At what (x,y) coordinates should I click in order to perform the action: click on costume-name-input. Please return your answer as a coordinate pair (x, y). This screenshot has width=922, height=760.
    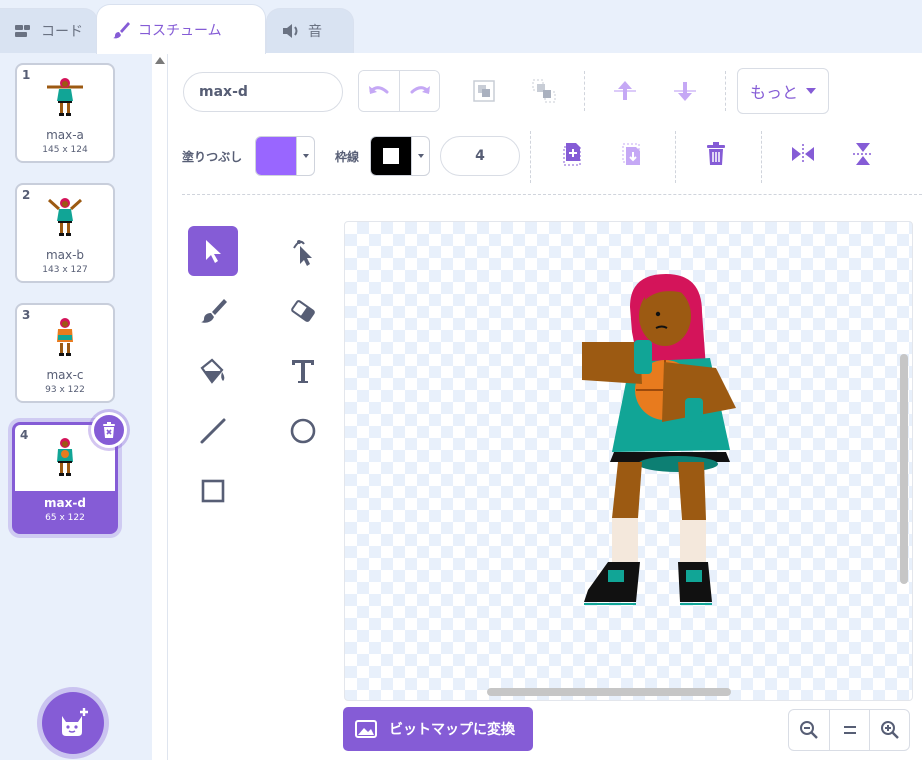
    Looking at the image, I should click on (263, 92).